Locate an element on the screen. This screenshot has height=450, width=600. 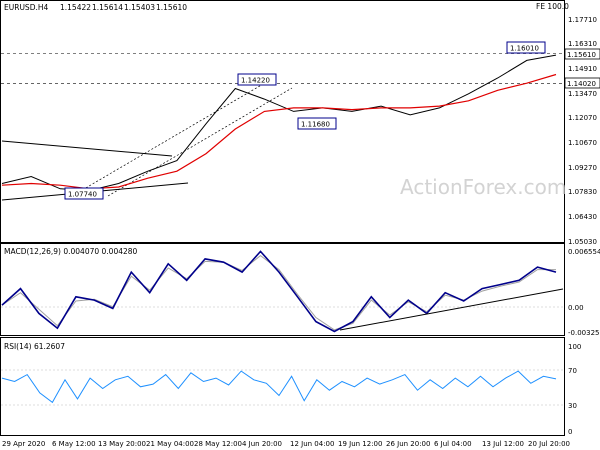
svg-text: 1.16010 is located at coordinates (524, 49).